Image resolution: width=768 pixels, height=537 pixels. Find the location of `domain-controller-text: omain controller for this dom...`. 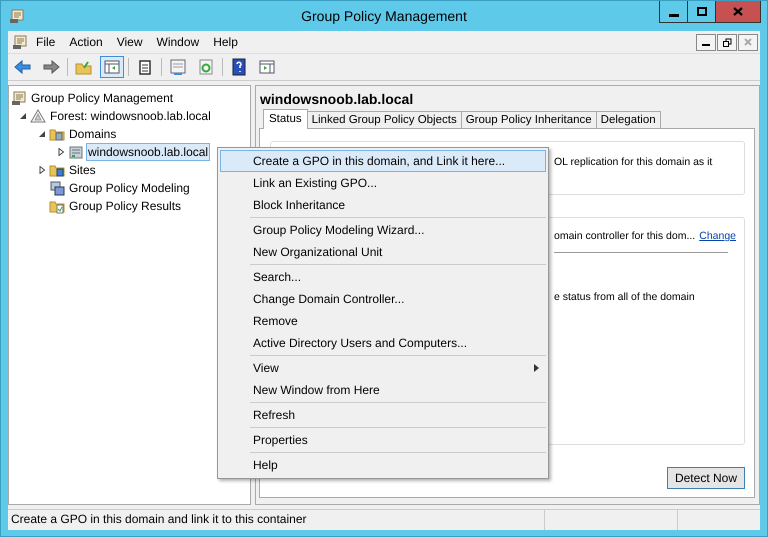

domain-controller-text: omain controller for this dom... is located at coordinates (625, 236).